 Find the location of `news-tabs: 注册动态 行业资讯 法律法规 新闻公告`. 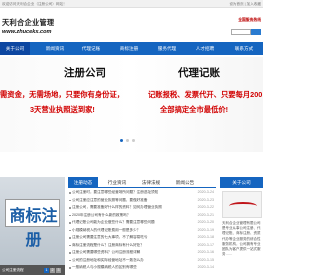

news-tabs: 注册动态 行业资讯 法律法规 新闻公告 is located at coordinates (142, 182).